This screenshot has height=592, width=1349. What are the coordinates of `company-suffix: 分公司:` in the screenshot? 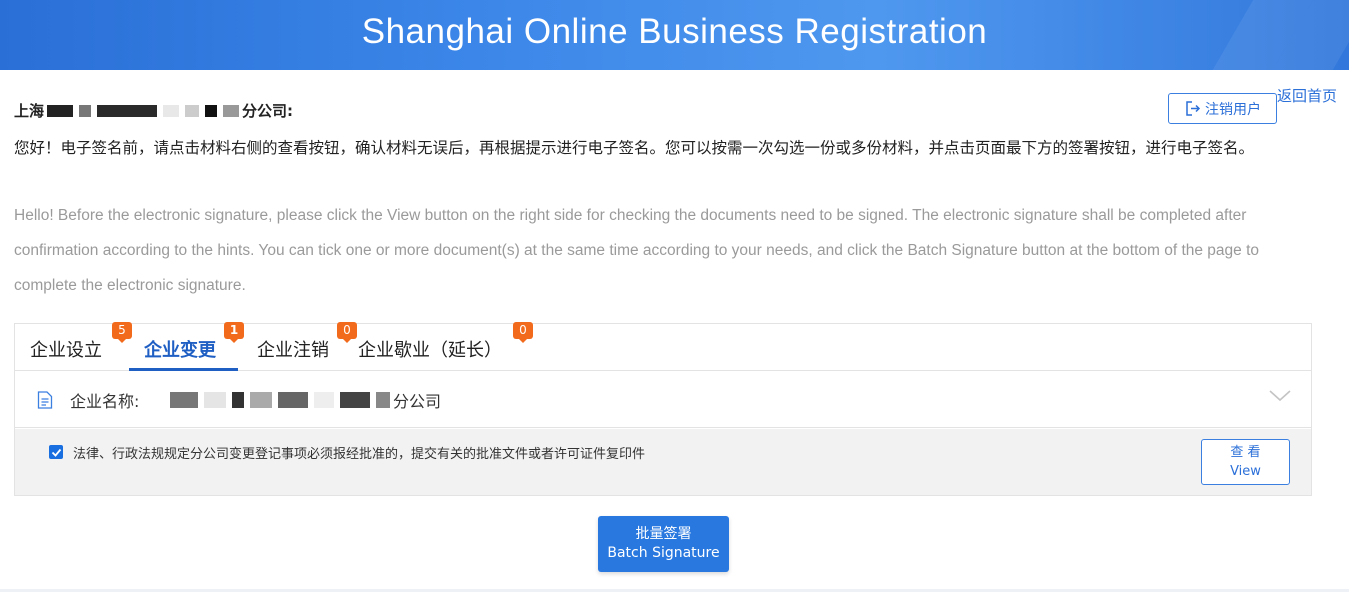 It's located at (268, 111).